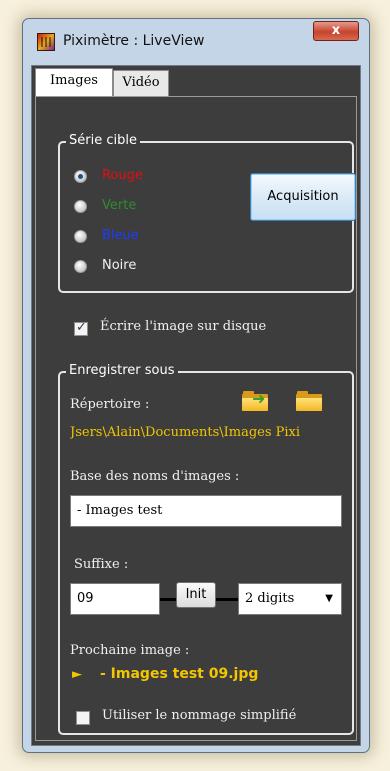 The image size is (390, 771). I want to click on app-icon, so click(46, 42).